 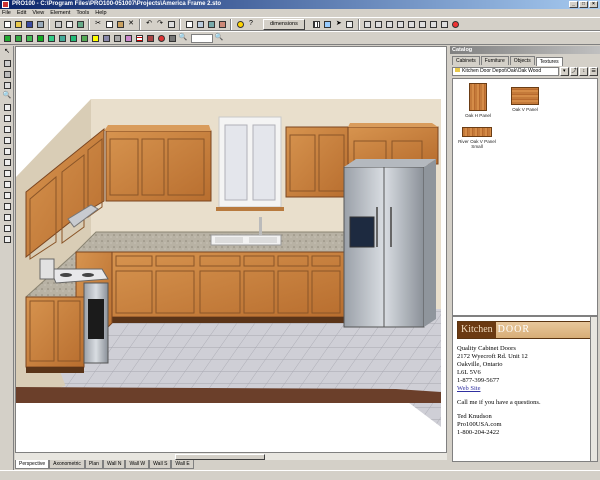 I want to click on camera-icon, so click(x=106, y=38).